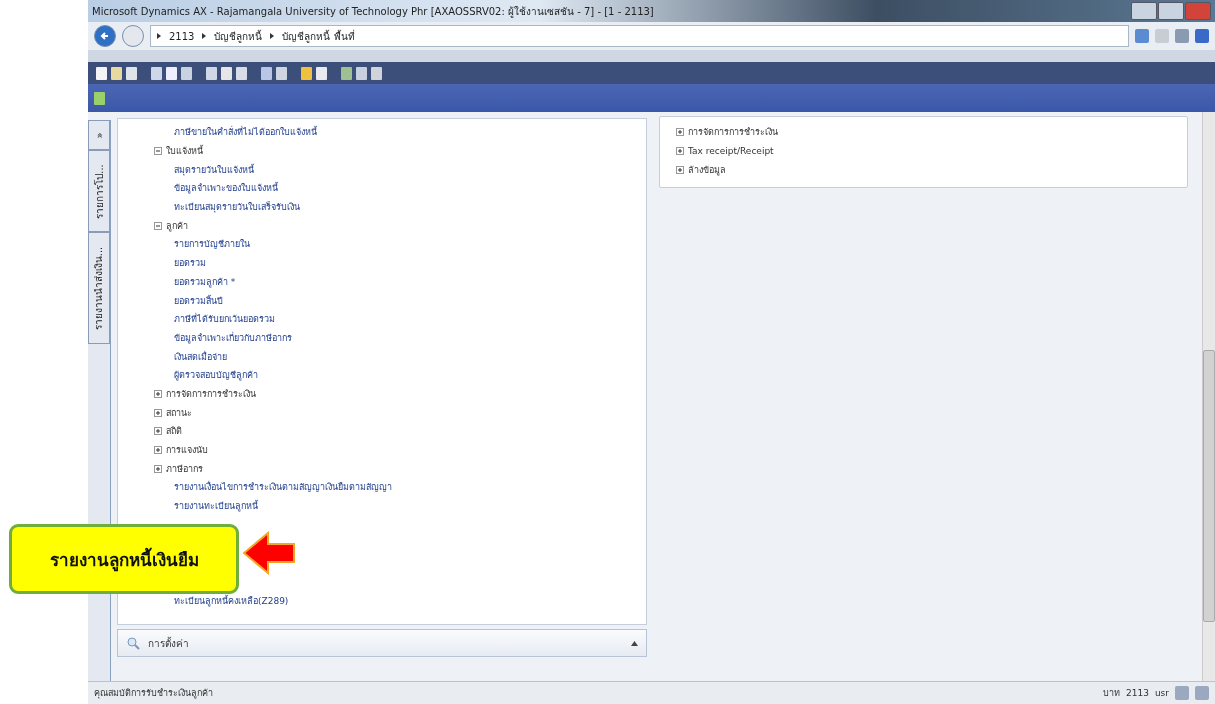 Image resolution: width=1215 pixels, height=704 pixels. Describe the element at coordinates (1208, 396) in the screenshot. I see `scrollbar` at that location.